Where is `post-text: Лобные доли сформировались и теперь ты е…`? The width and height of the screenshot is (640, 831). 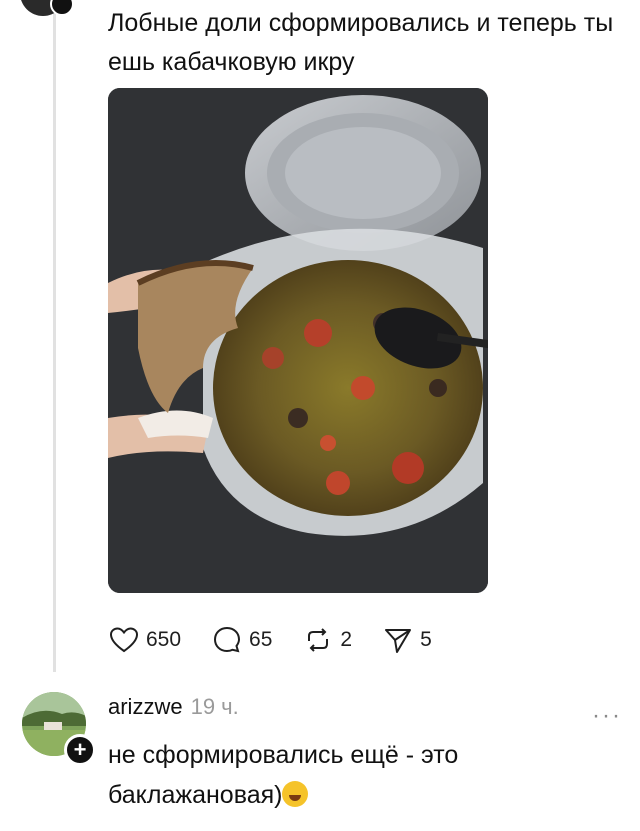 post-text: Лобные доли сформировались и теперь ты е… is located at coordinates (361, 42).